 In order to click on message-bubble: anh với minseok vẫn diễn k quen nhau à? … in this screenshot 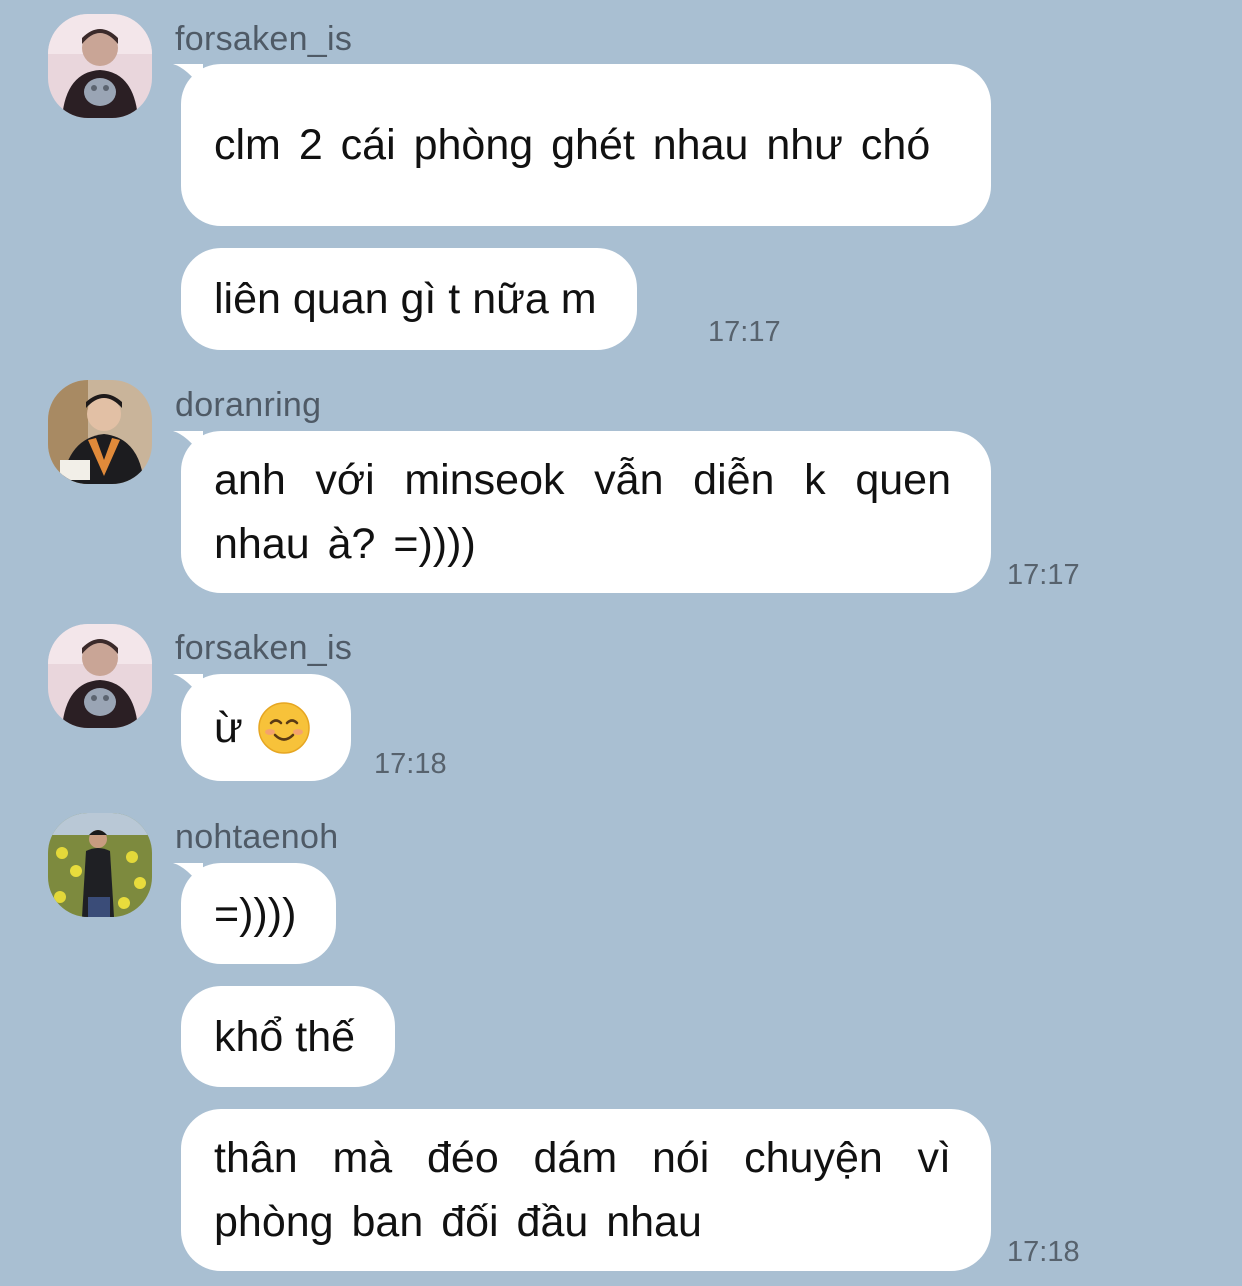, I will do `click(582, 512)`.